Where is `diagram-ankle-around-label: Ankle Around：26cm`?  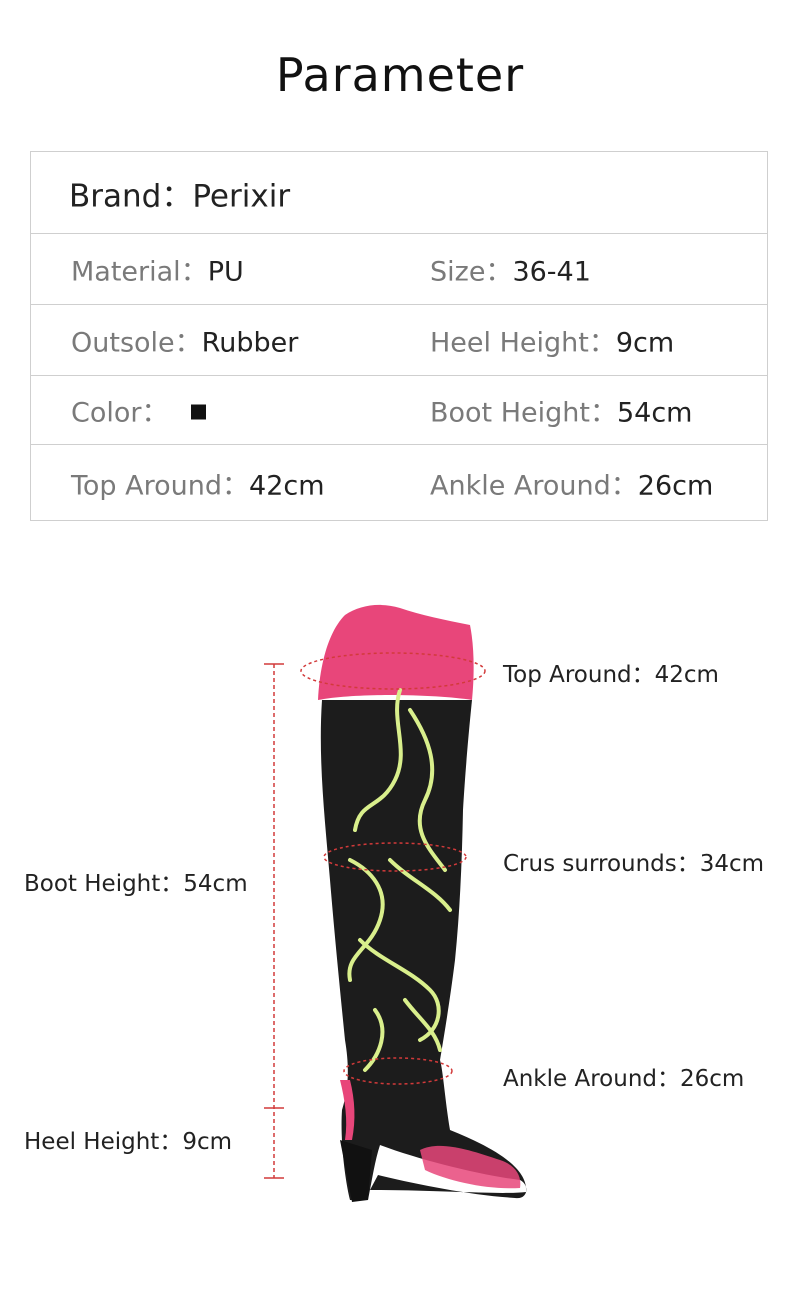 diagram-ankle-around-label: Ankle Around：26cm is located at coordinates (624, 1079).